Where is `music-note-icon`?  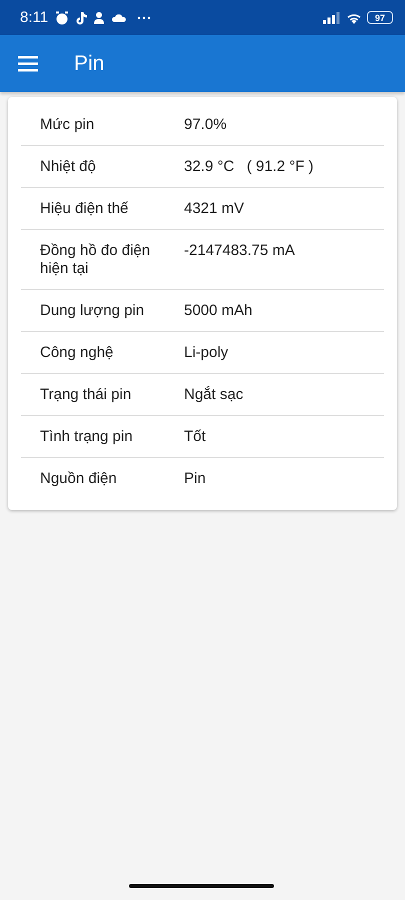
music-note-icon is located at coordinates (81, 17).